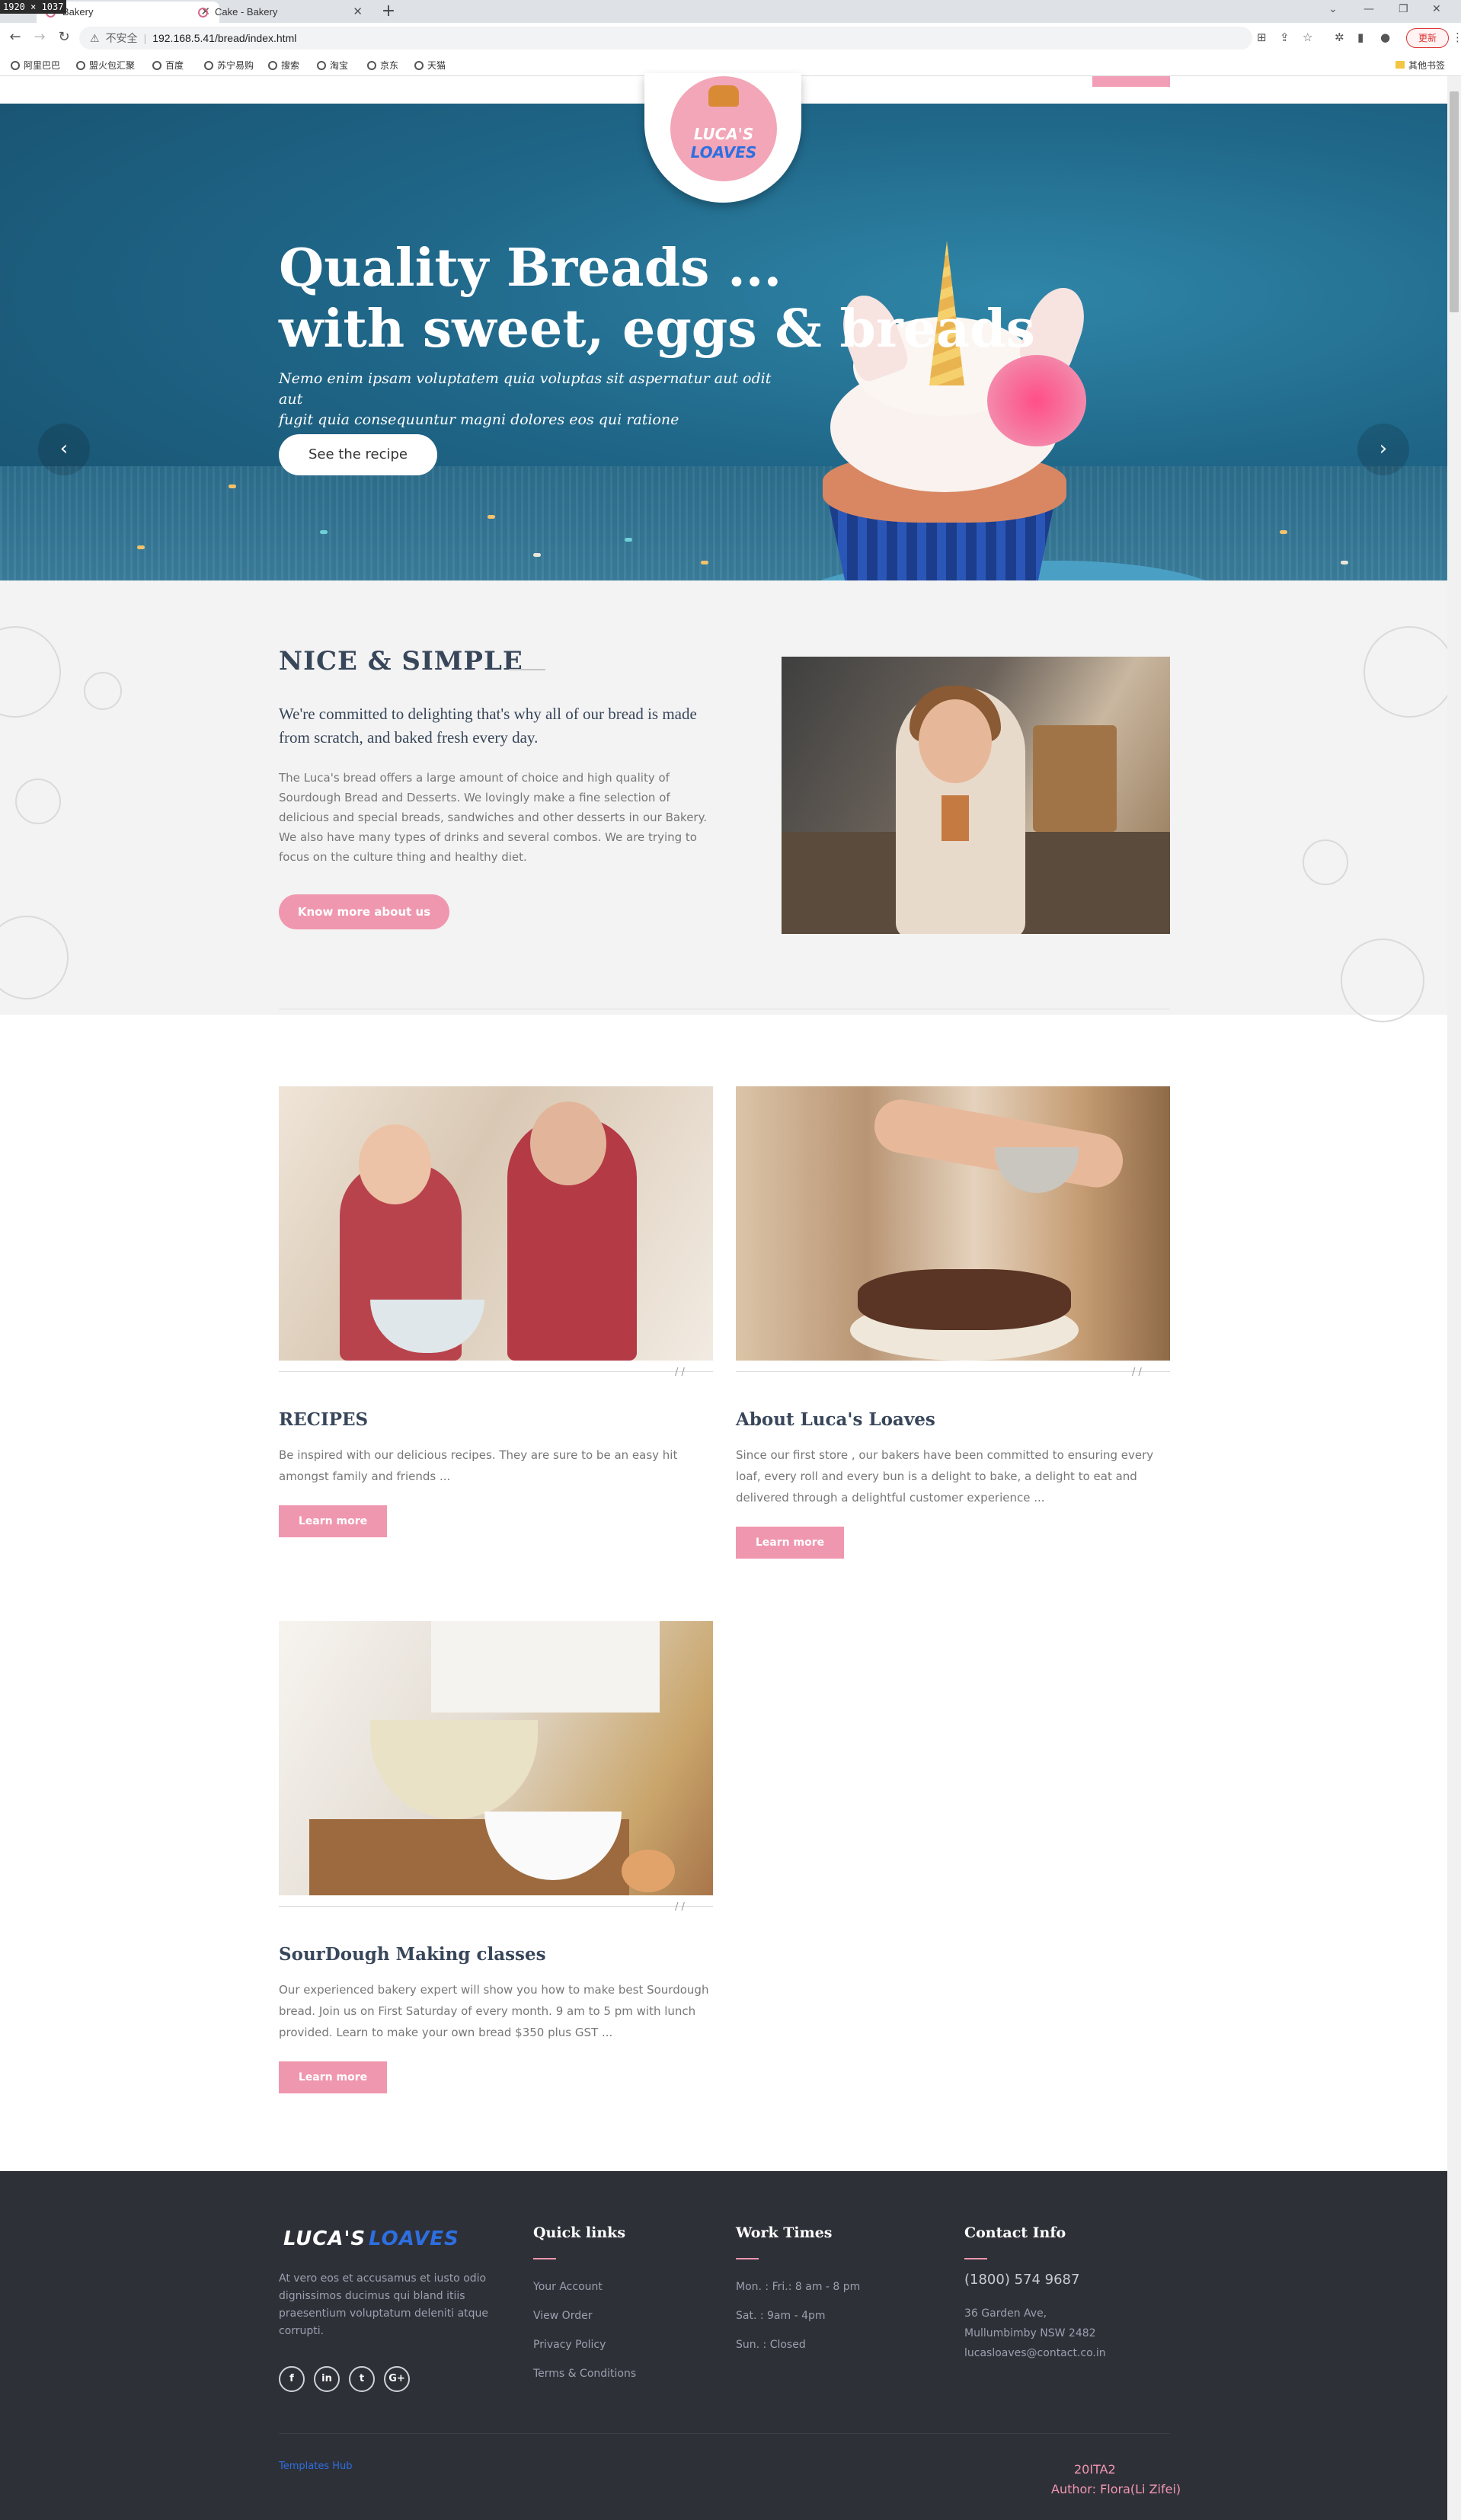  What do you see at coordinates (568, 2287) in the screenshot?
I see `footer-link-your-account: Your Account` at bounding box center [568, 2287].